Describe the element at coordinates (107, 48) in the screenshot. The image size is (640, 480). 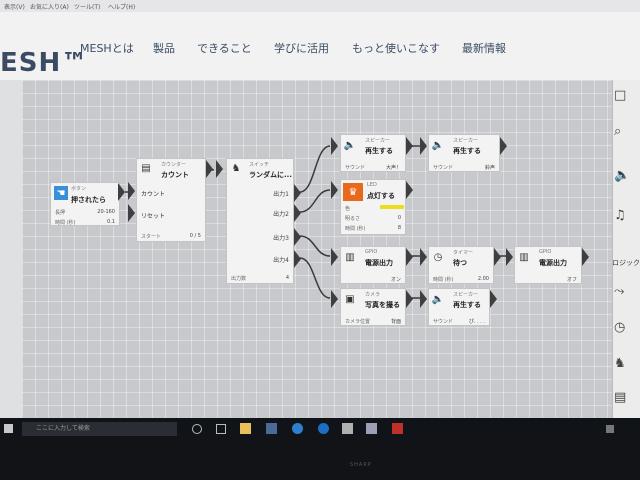
I see `nav-what-is-mesh: MESHとは` at that location.